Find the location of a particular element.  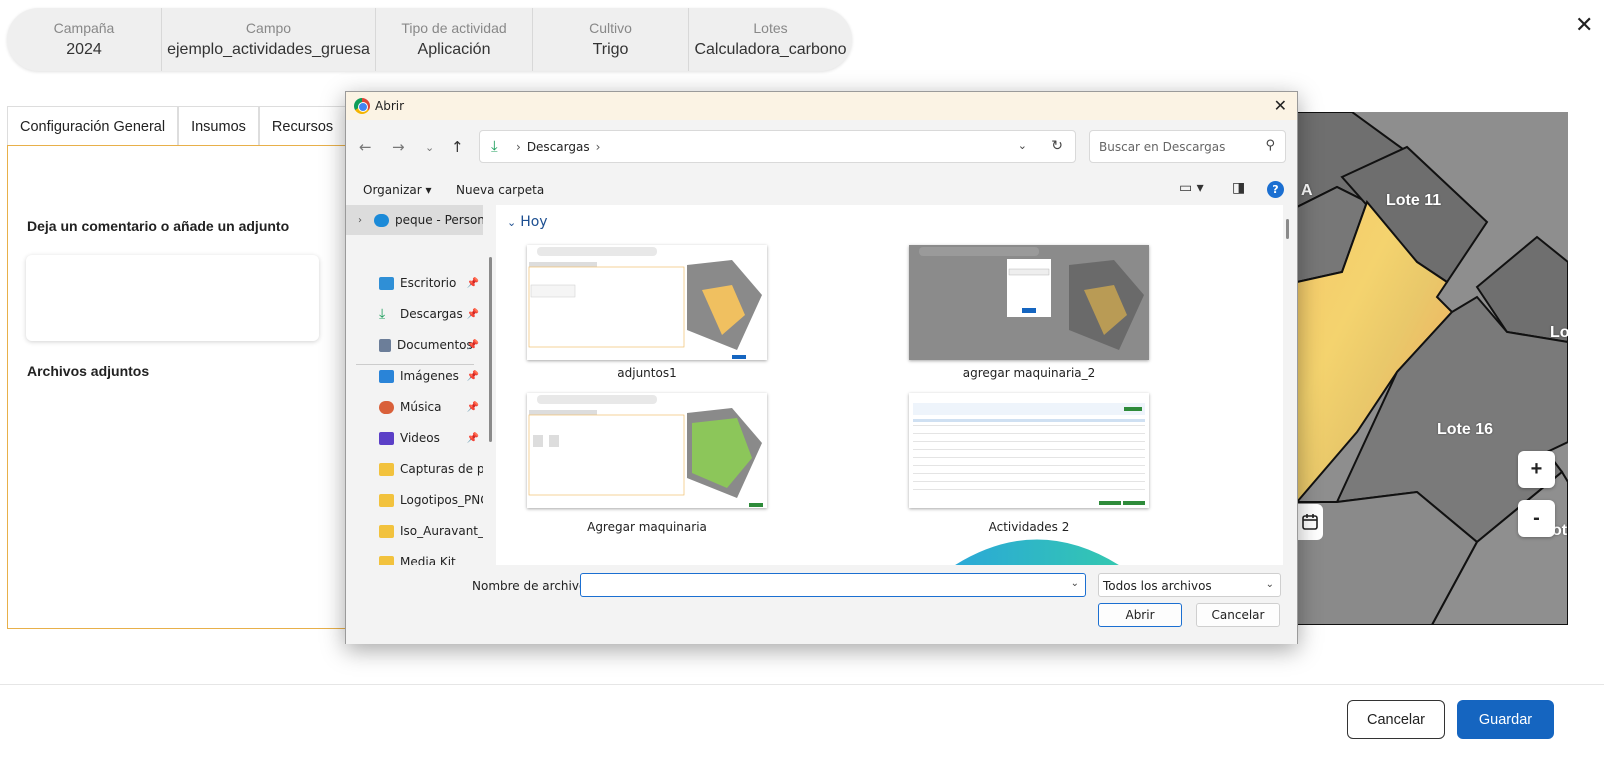

help-icon: ? is located at coordinates (1275, 189).